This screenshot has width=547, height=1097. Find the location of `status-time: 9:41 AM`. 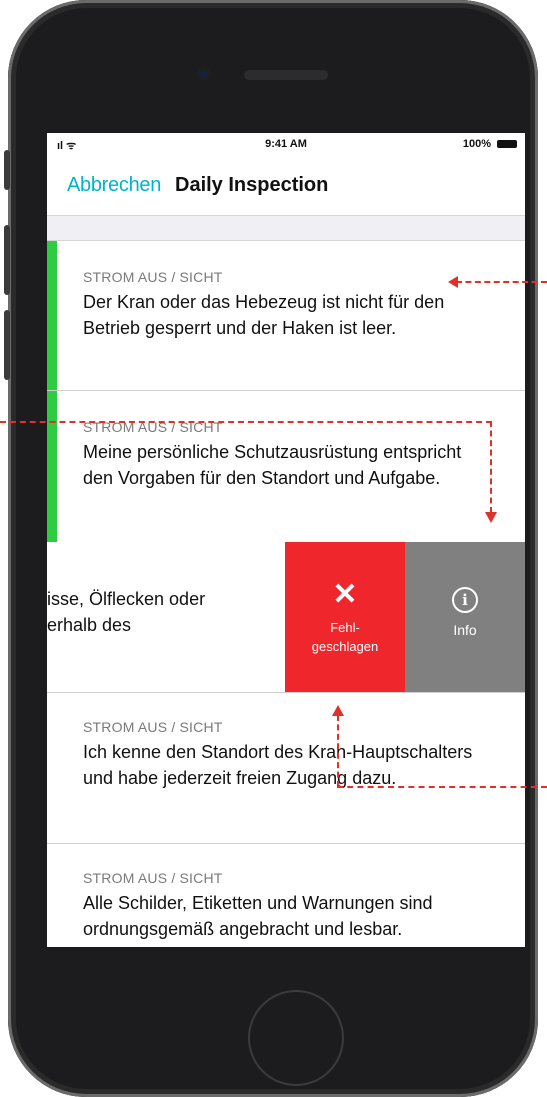

status-time: 9:41 AM is located at coordinates (286, 144).